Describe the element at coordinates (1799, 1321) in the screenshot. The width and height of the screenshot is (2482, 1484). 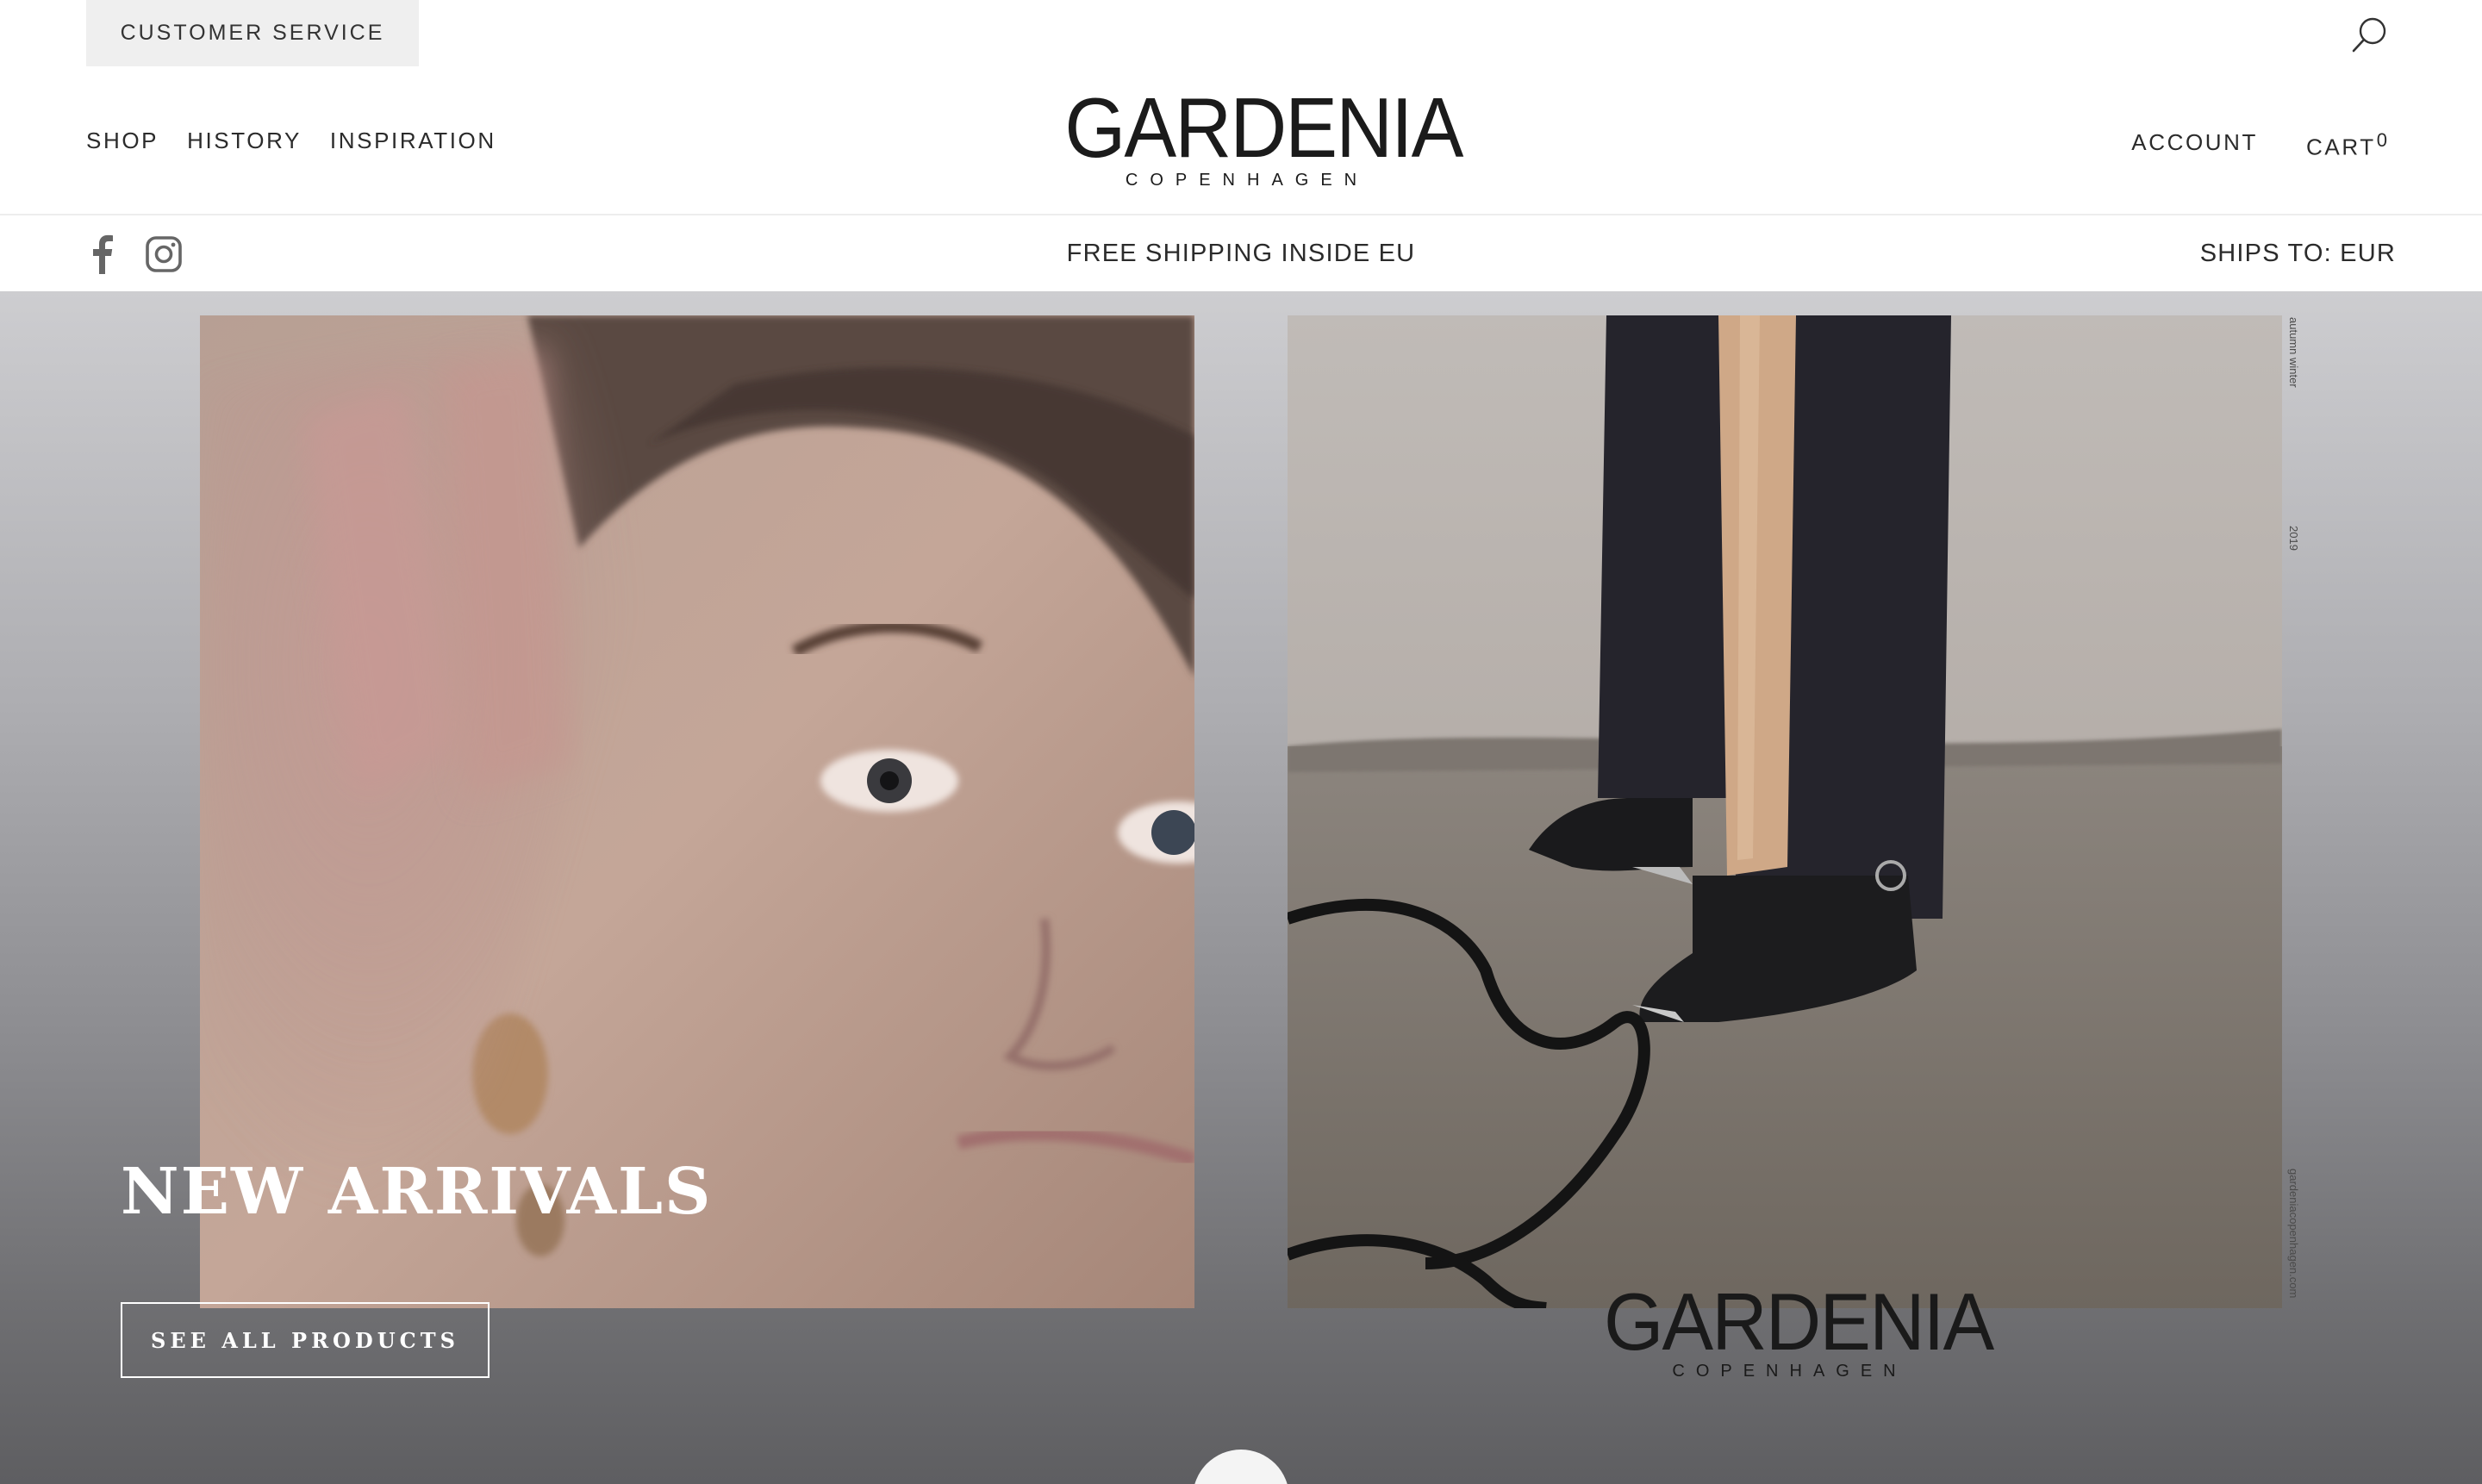
I see `hero-logo-wordmark: GARDENIA` at that location.